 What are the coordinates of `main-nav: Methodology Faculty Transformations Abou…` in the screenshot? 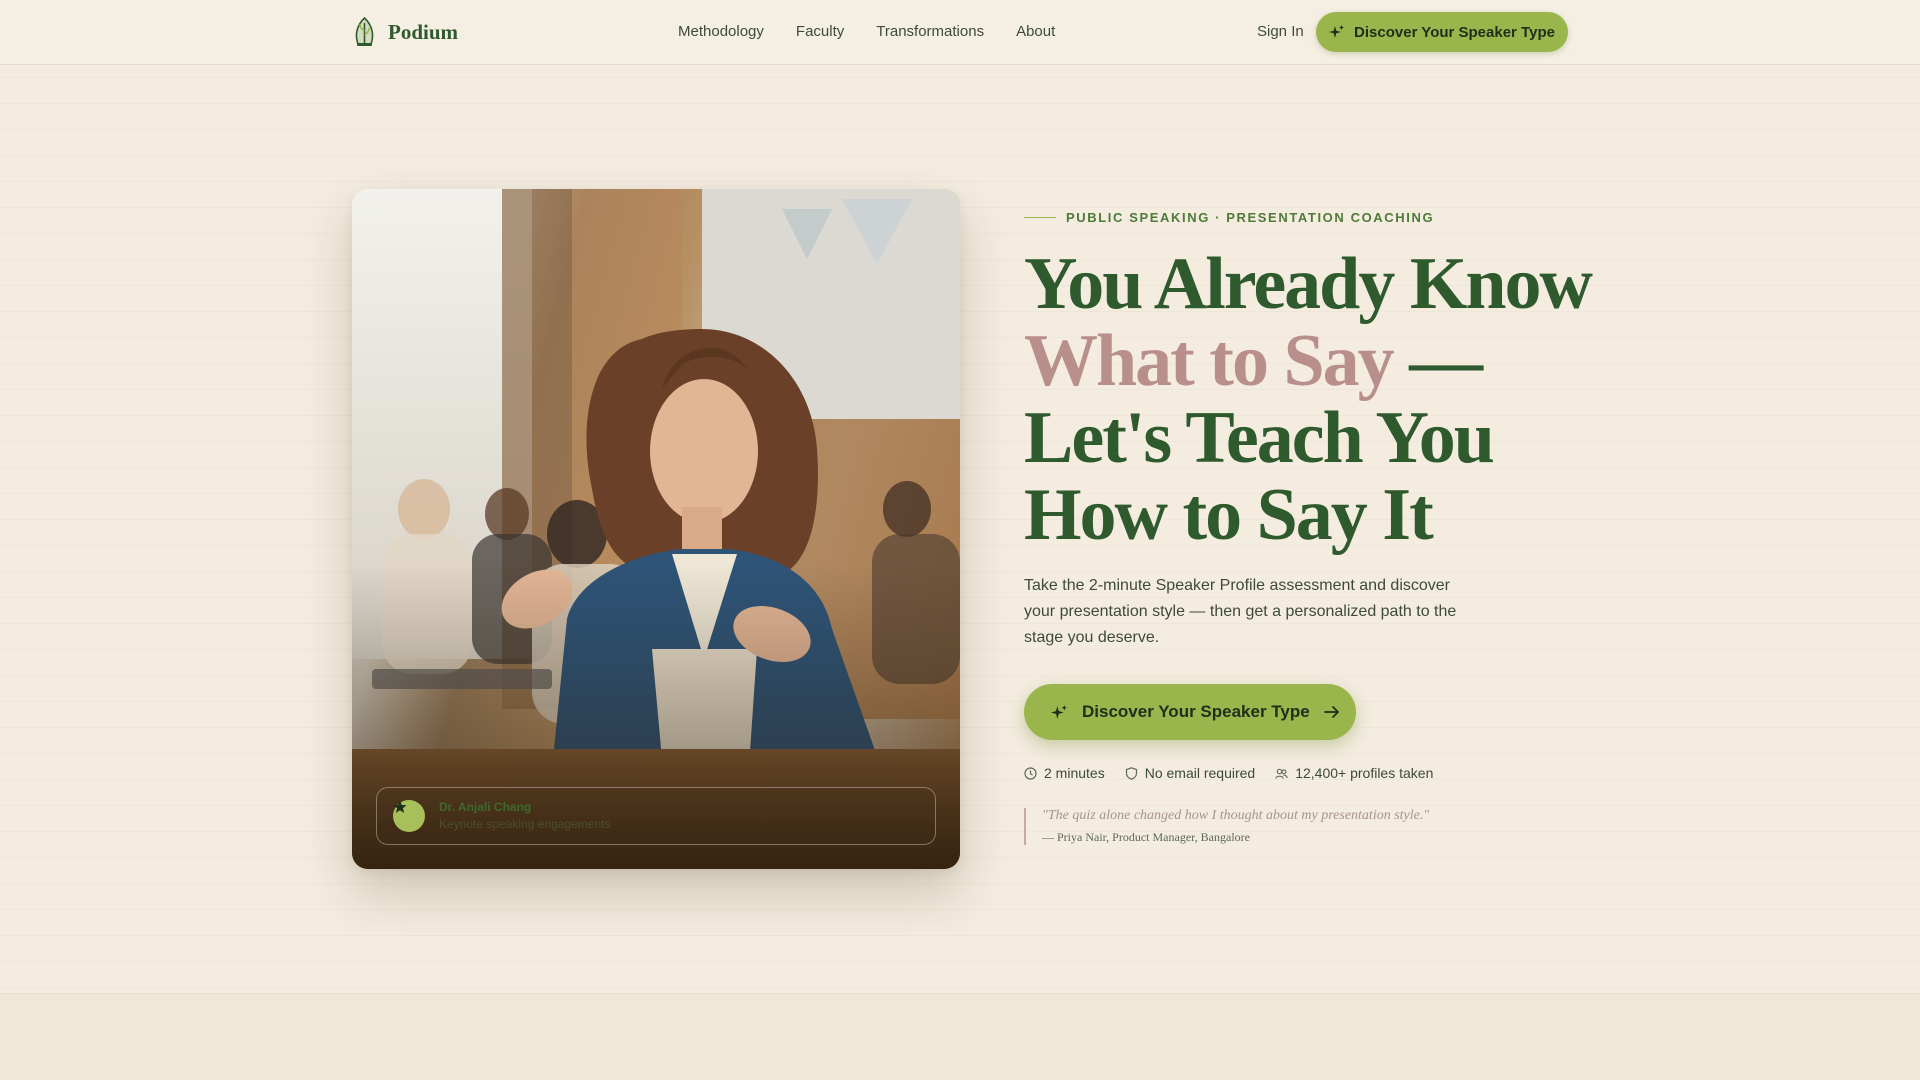 It's located at (866, 31).